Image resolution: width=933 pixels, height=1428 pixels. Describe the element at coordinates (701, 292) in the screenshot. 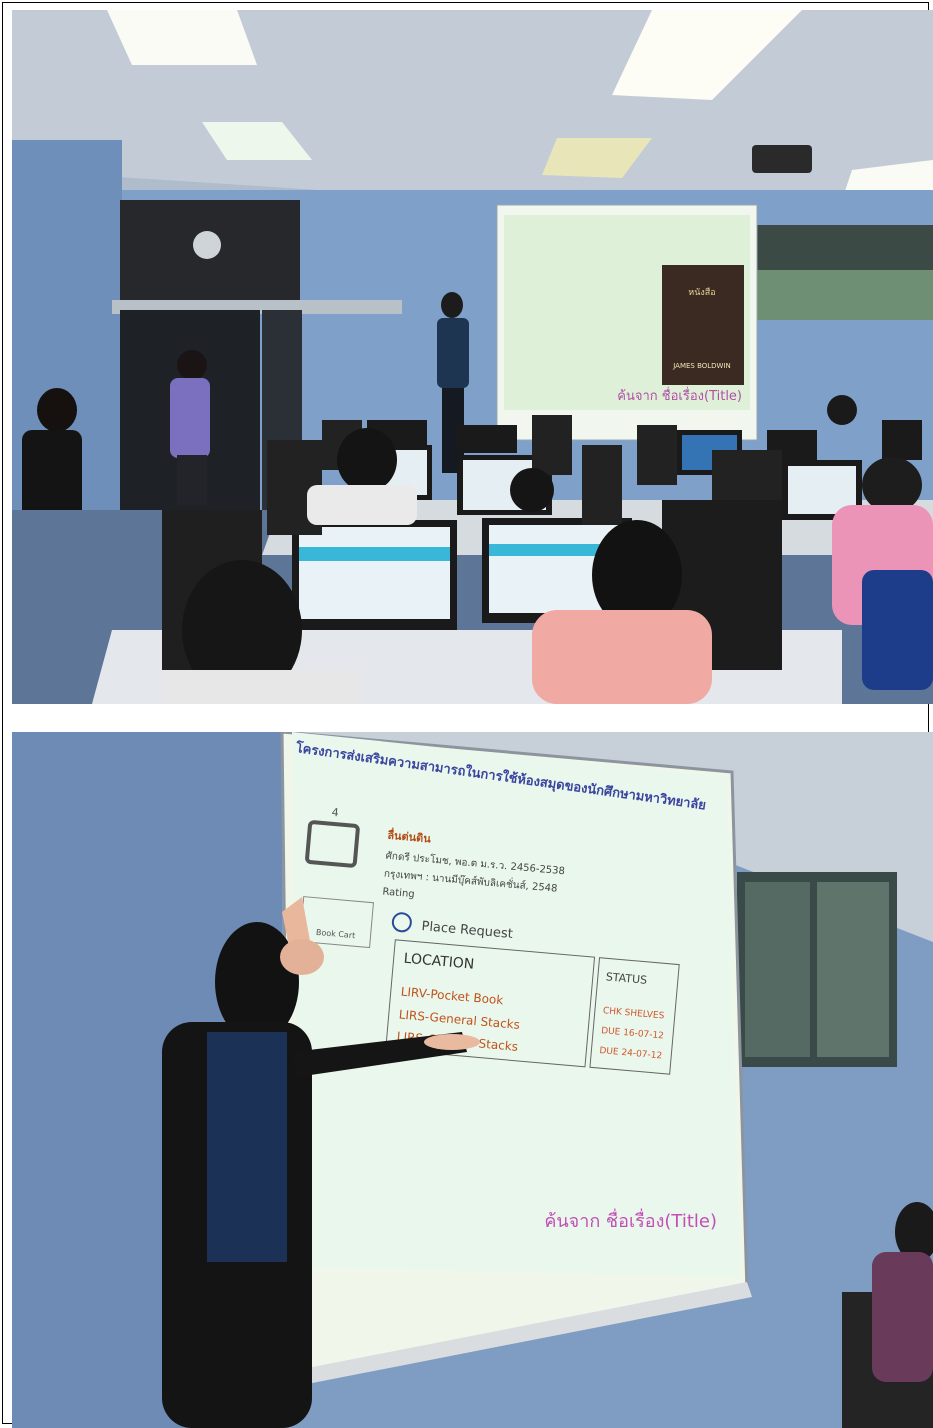

I see `svg-text: หนังสือ` at that location.